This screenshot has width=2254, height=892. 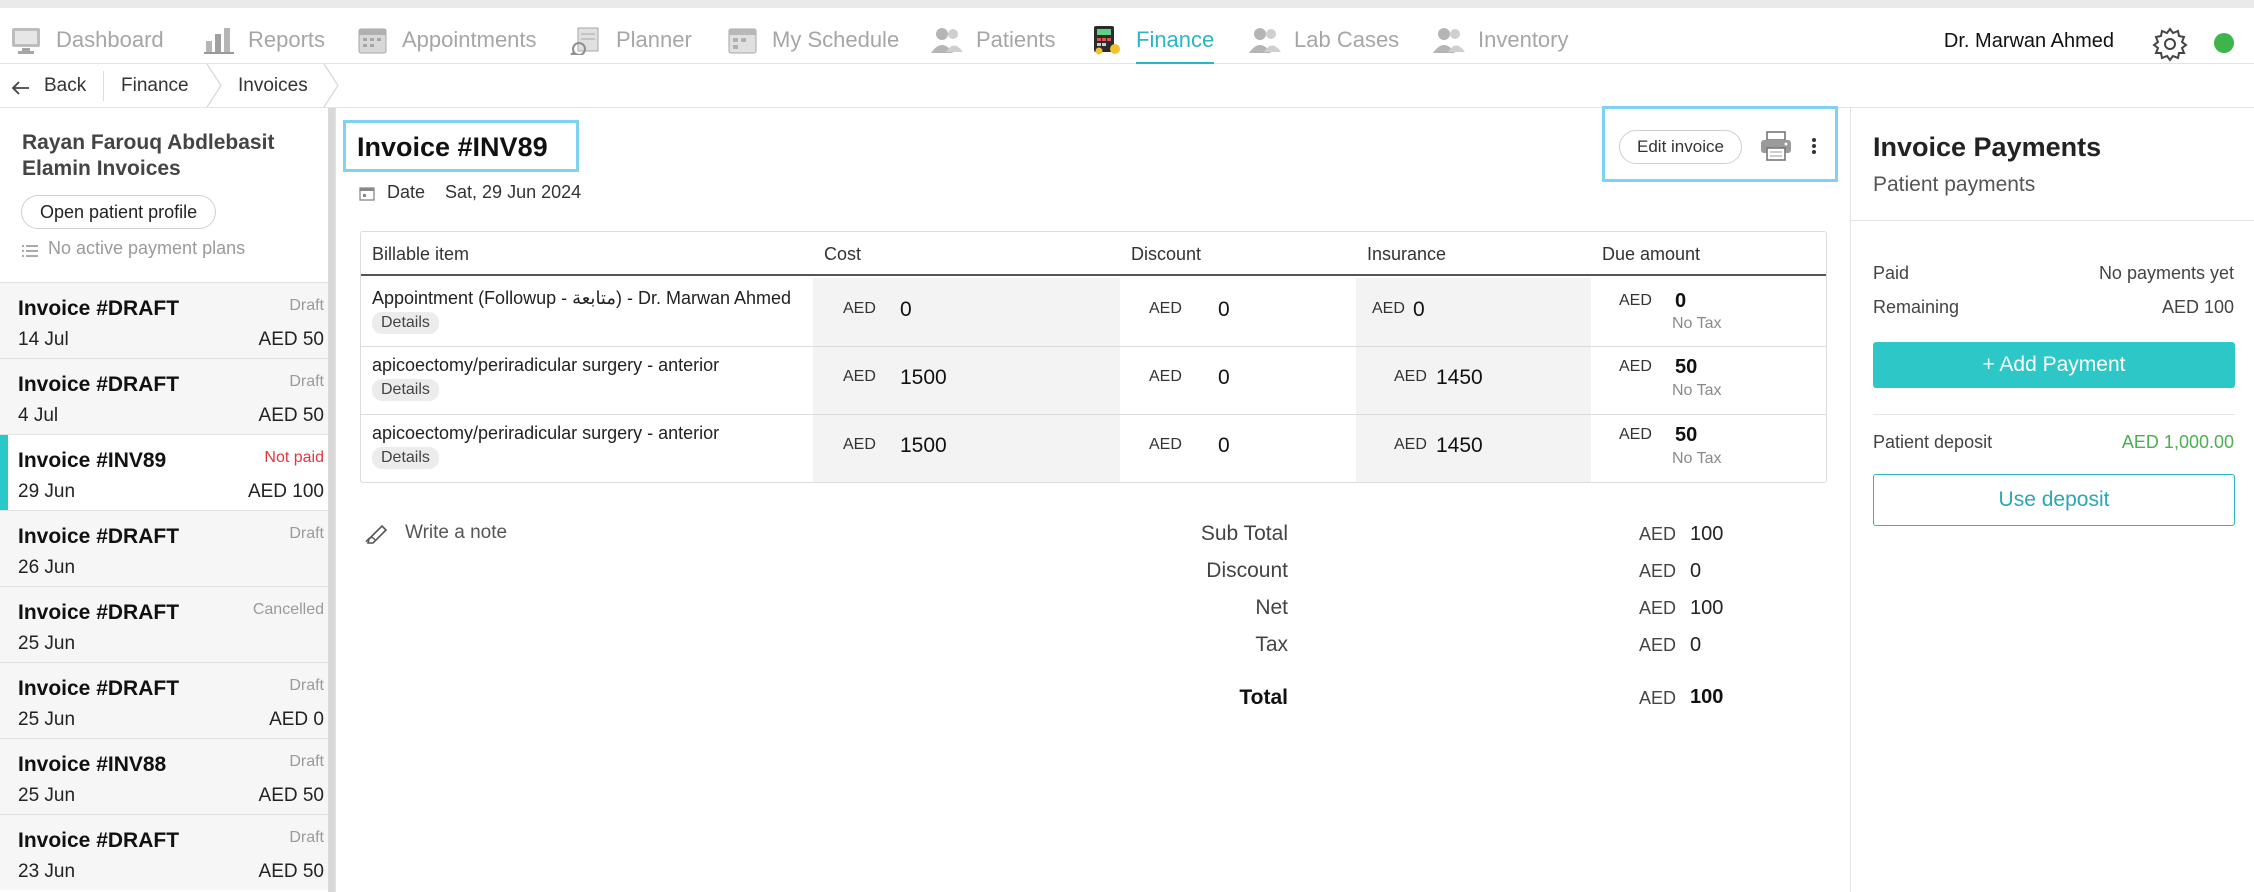 I want to click on list-icon, so click(x=30, y=249).